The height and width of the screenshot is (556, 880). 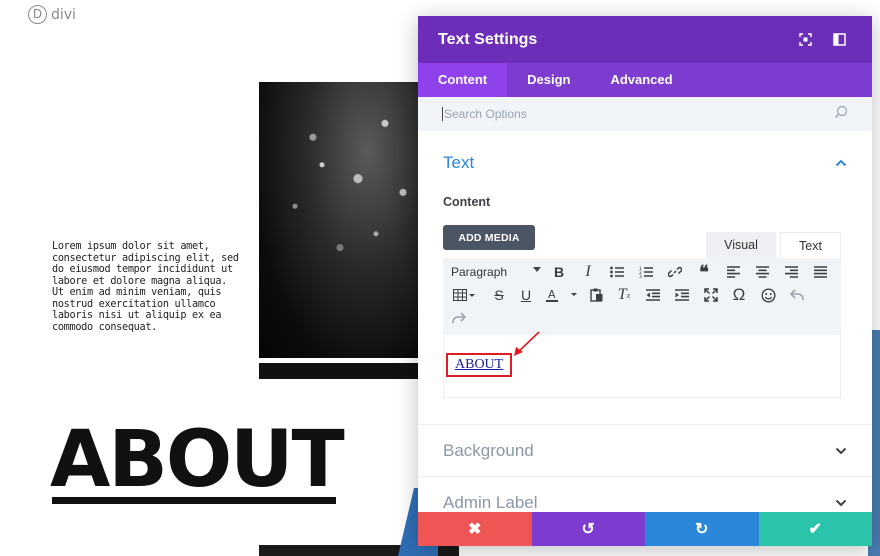 I want to click on tab-design: Design, so click(x=548, y=80).